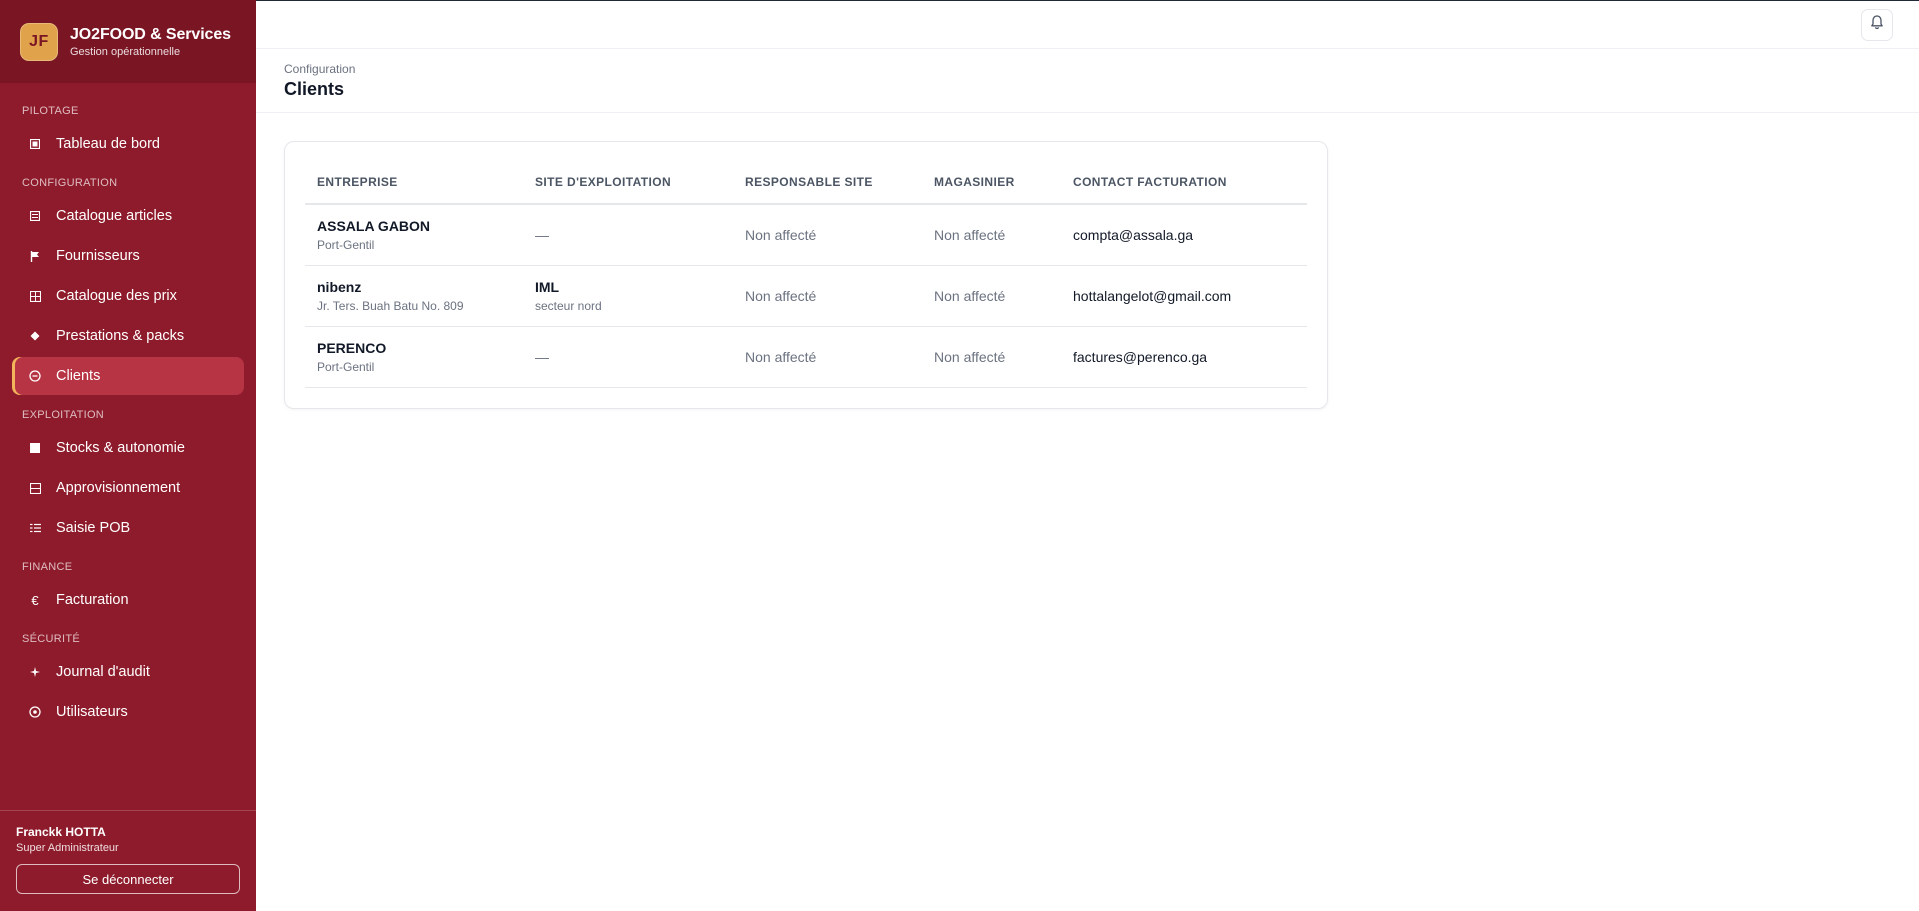  Describe the element at coordinates (414, 182) in the screenshot. I see `column-header-entreprise: ENTREPRISE` at that location.